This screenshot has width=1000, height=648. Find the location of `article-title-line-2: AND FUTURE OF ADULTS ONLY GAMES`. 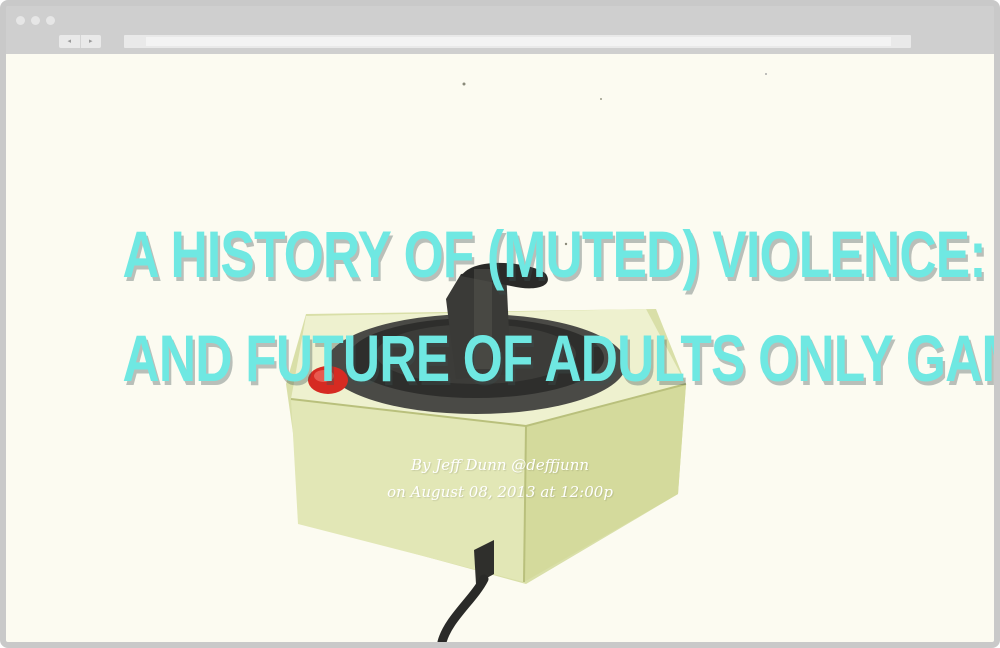

article-title-line-2: AND FUTURE OF ADULTS ONLY GAMES is located at coordinates (558, 358).